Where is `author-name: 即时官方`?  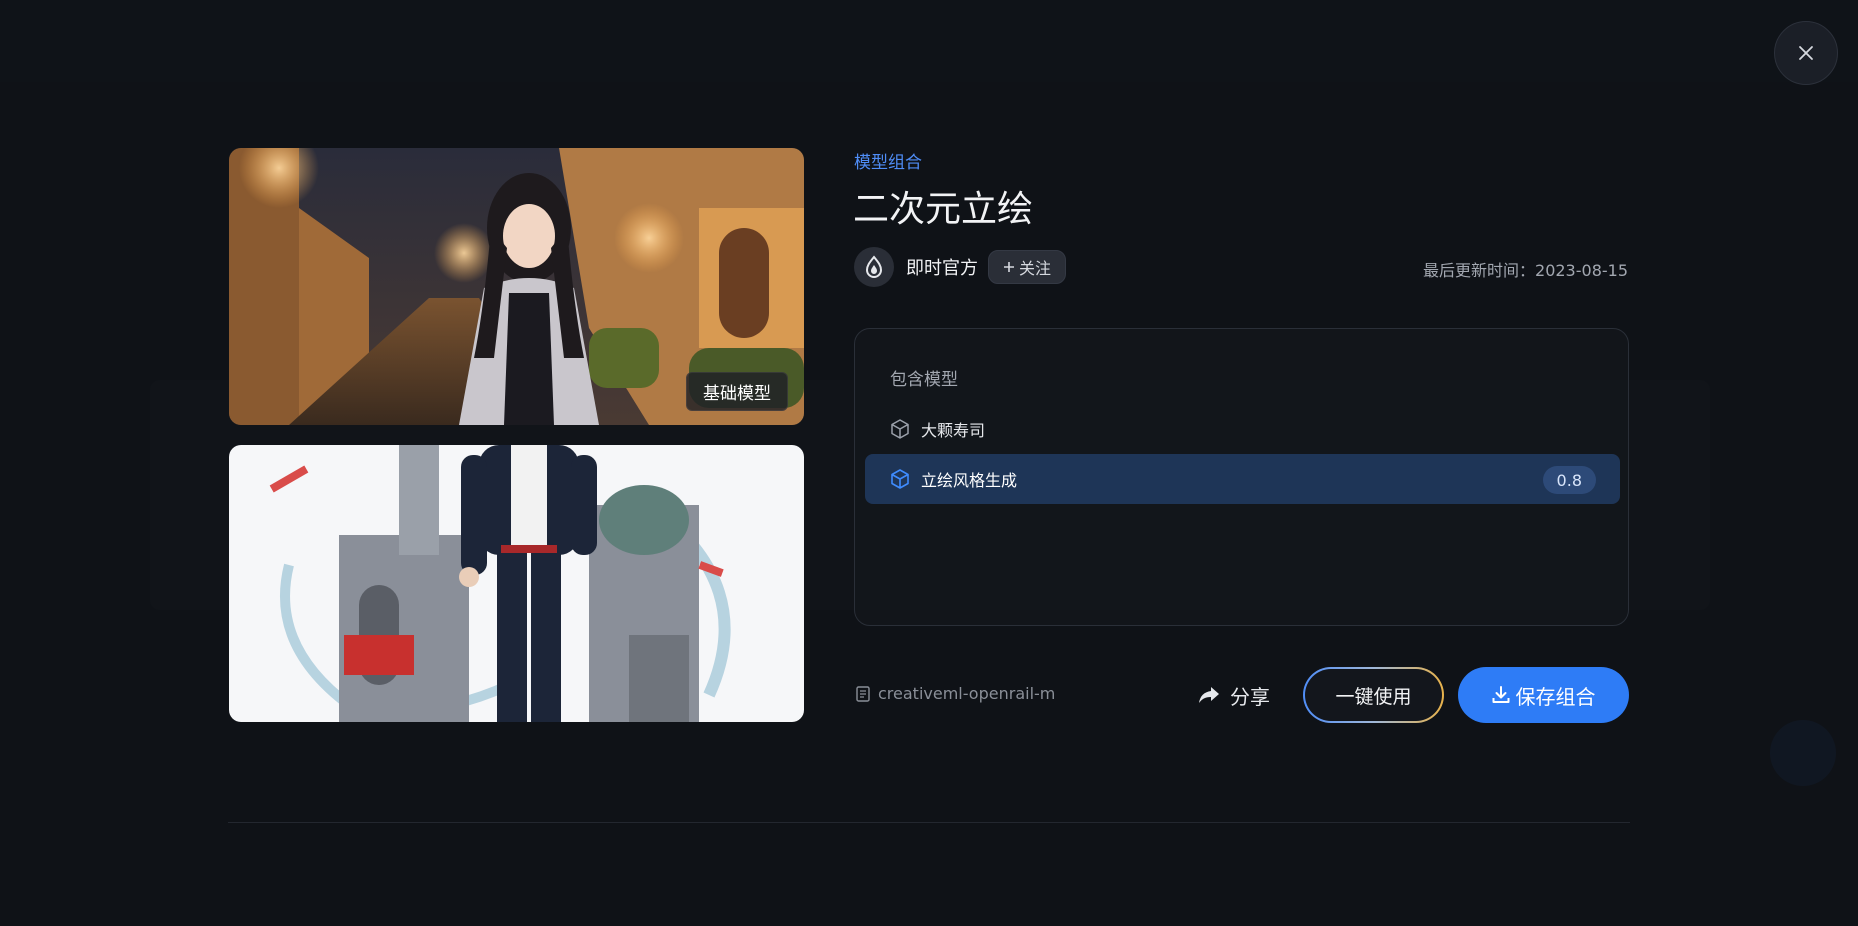
author-name: 即时官方 is located at coordinates (942, 267).